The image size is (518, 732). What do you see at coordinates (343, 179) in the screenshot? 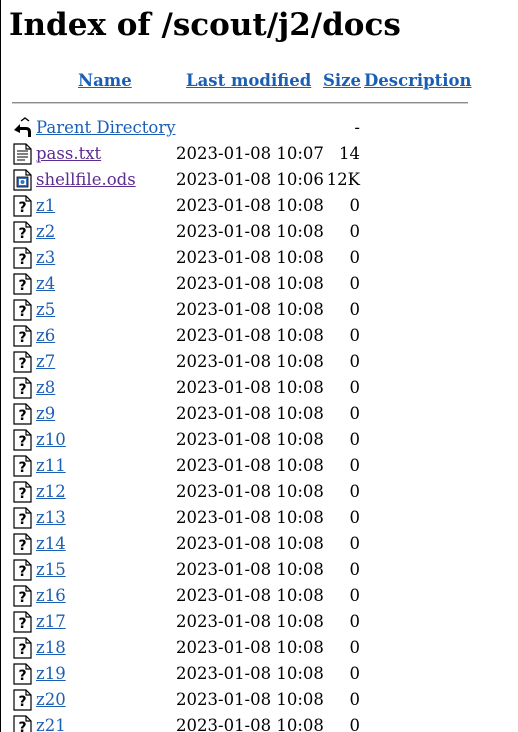
I see `file-size: 12K` at bounding box center [343, 179].